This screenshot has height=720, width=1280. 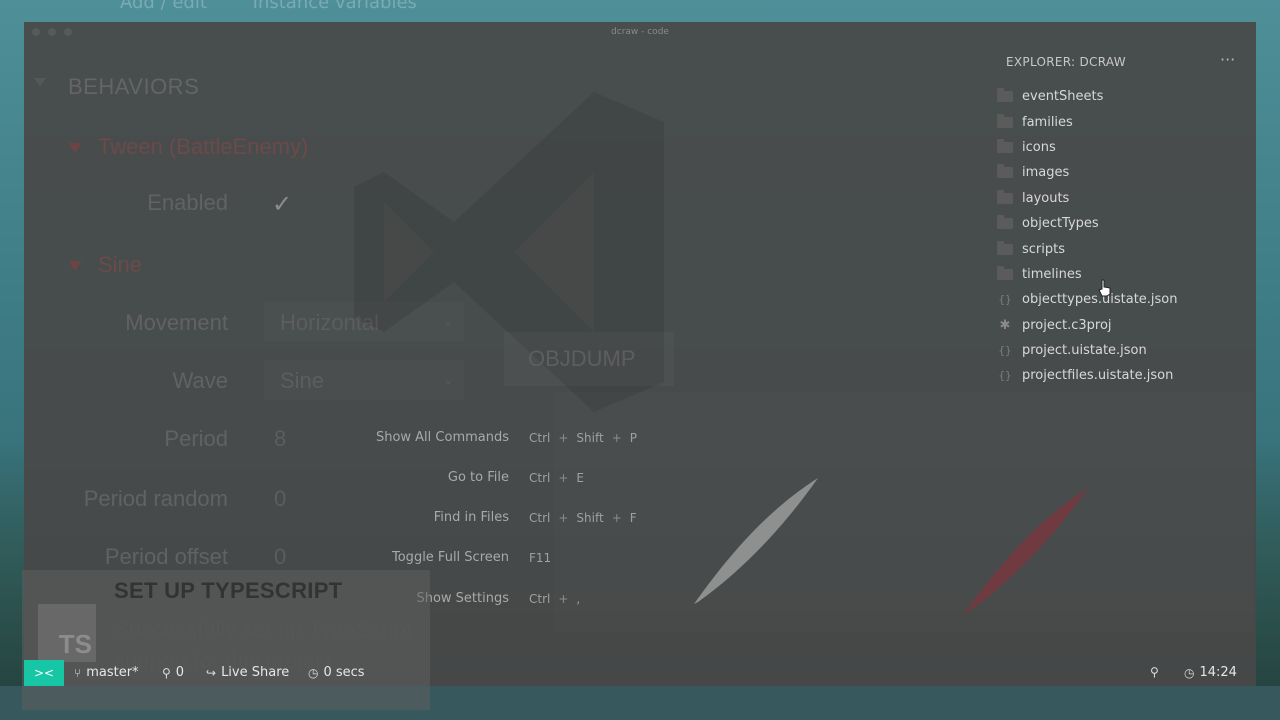 I want to click on clock-icon: ◷, so click(x=1189, y=672).